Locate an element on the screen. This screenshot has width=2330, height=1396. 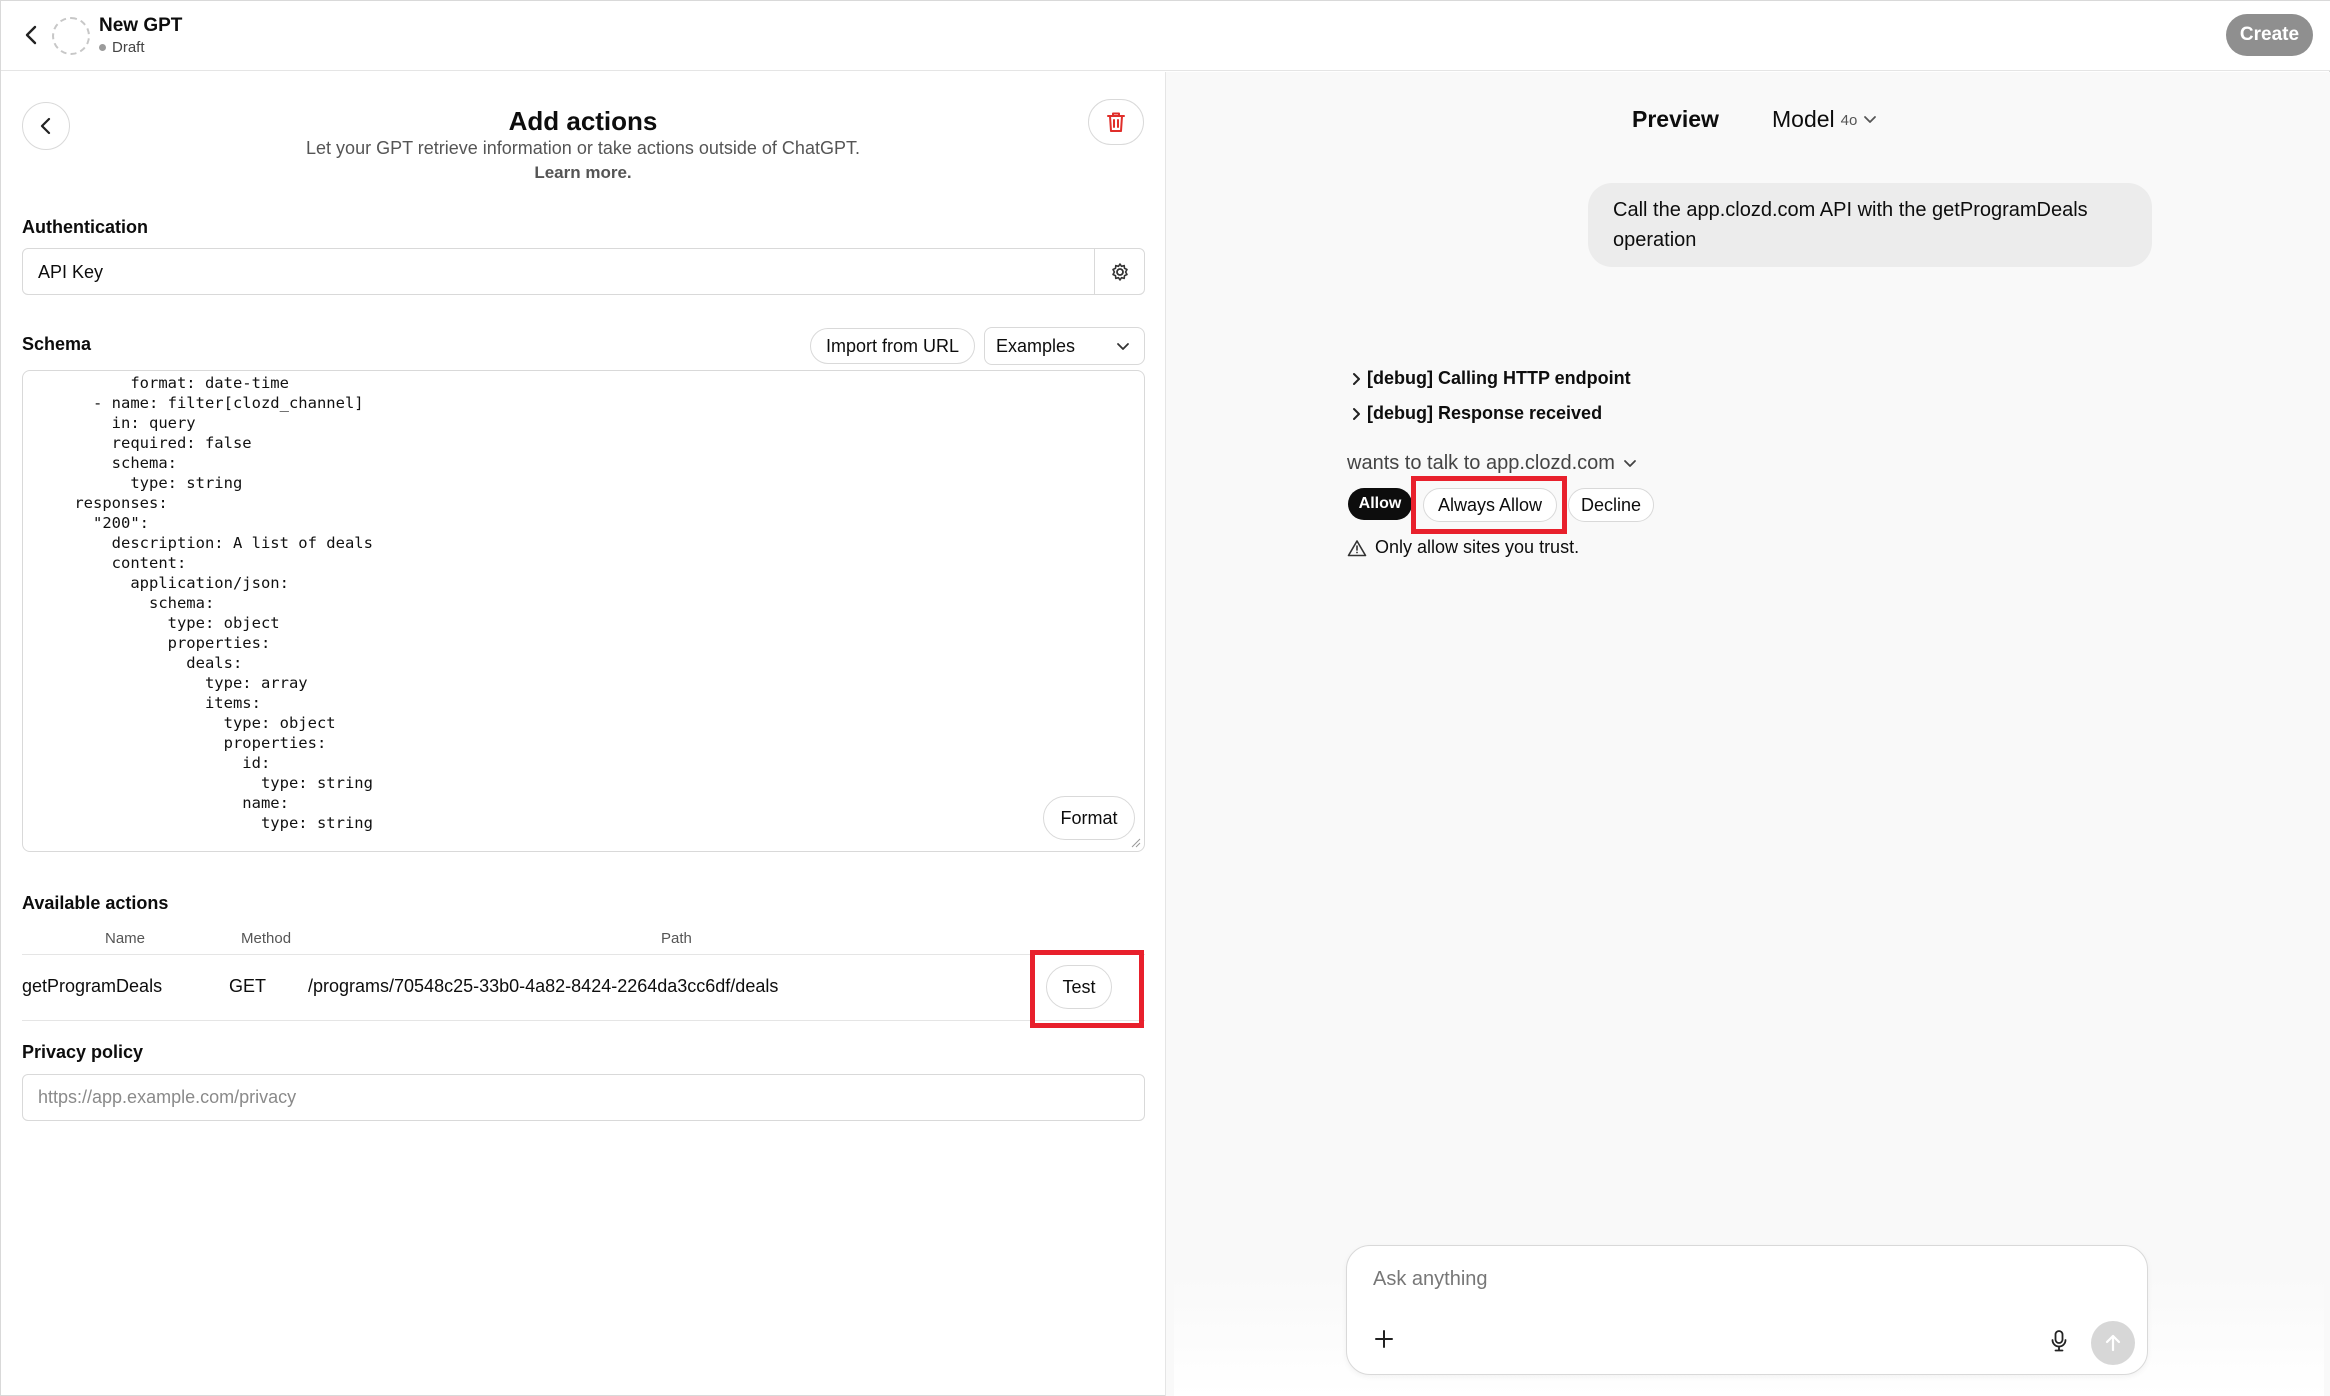
preview-title: Preview is located at coordinates (1675, 119).